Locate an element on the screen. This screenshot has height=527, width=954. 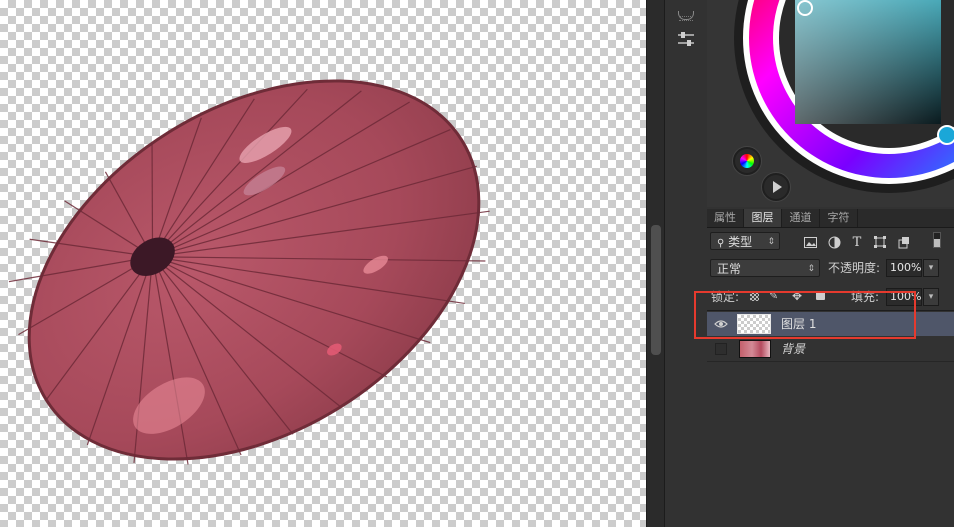
panel-tabs: 属性 图层 通道 字符 is located at coordinates (830, 218).